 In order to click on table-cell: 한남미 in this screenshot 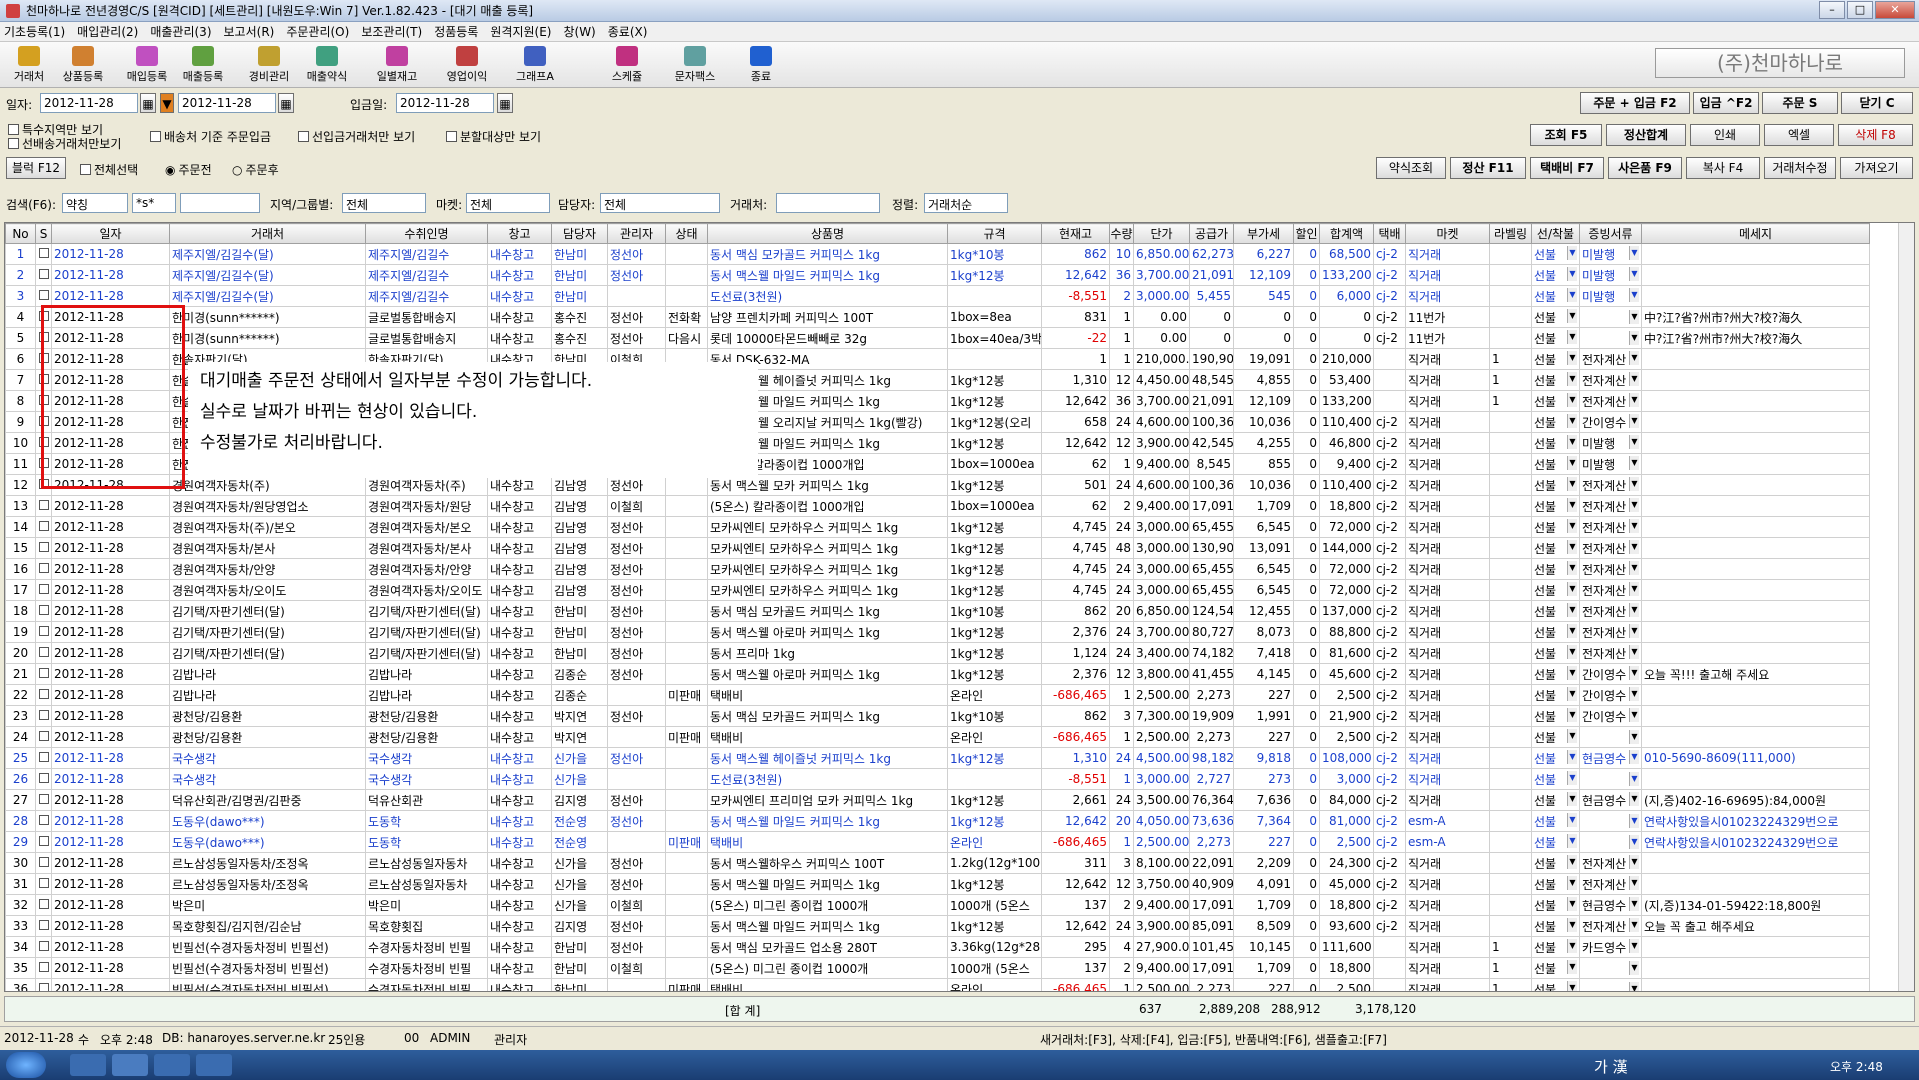, I will do `click(579, 632)`.